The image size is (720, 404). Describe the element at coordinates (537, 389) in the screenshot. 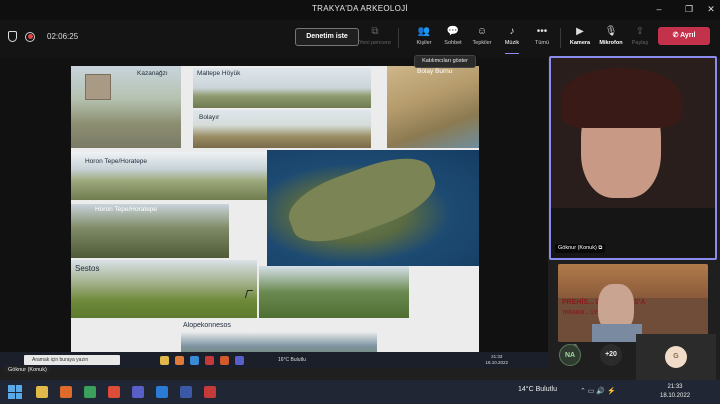

I see `taskbar-weather: 14°C Bulutlu` at that location.